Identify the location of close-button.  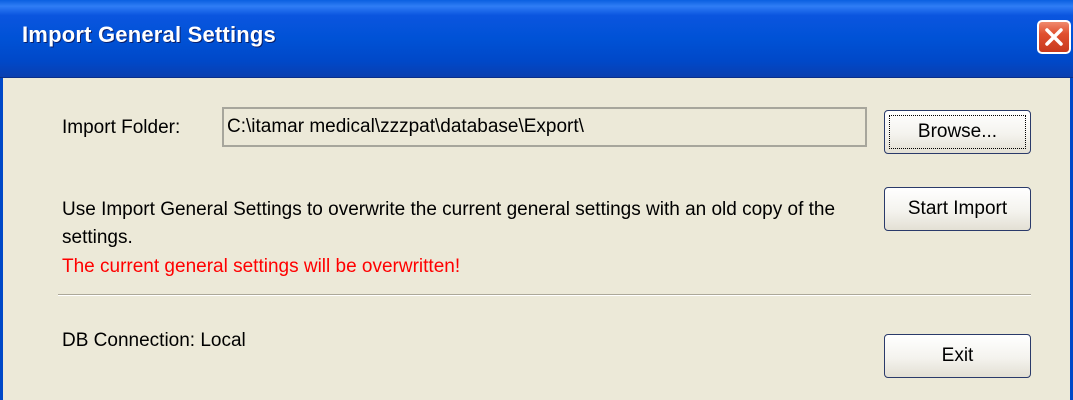
(1054, 37).